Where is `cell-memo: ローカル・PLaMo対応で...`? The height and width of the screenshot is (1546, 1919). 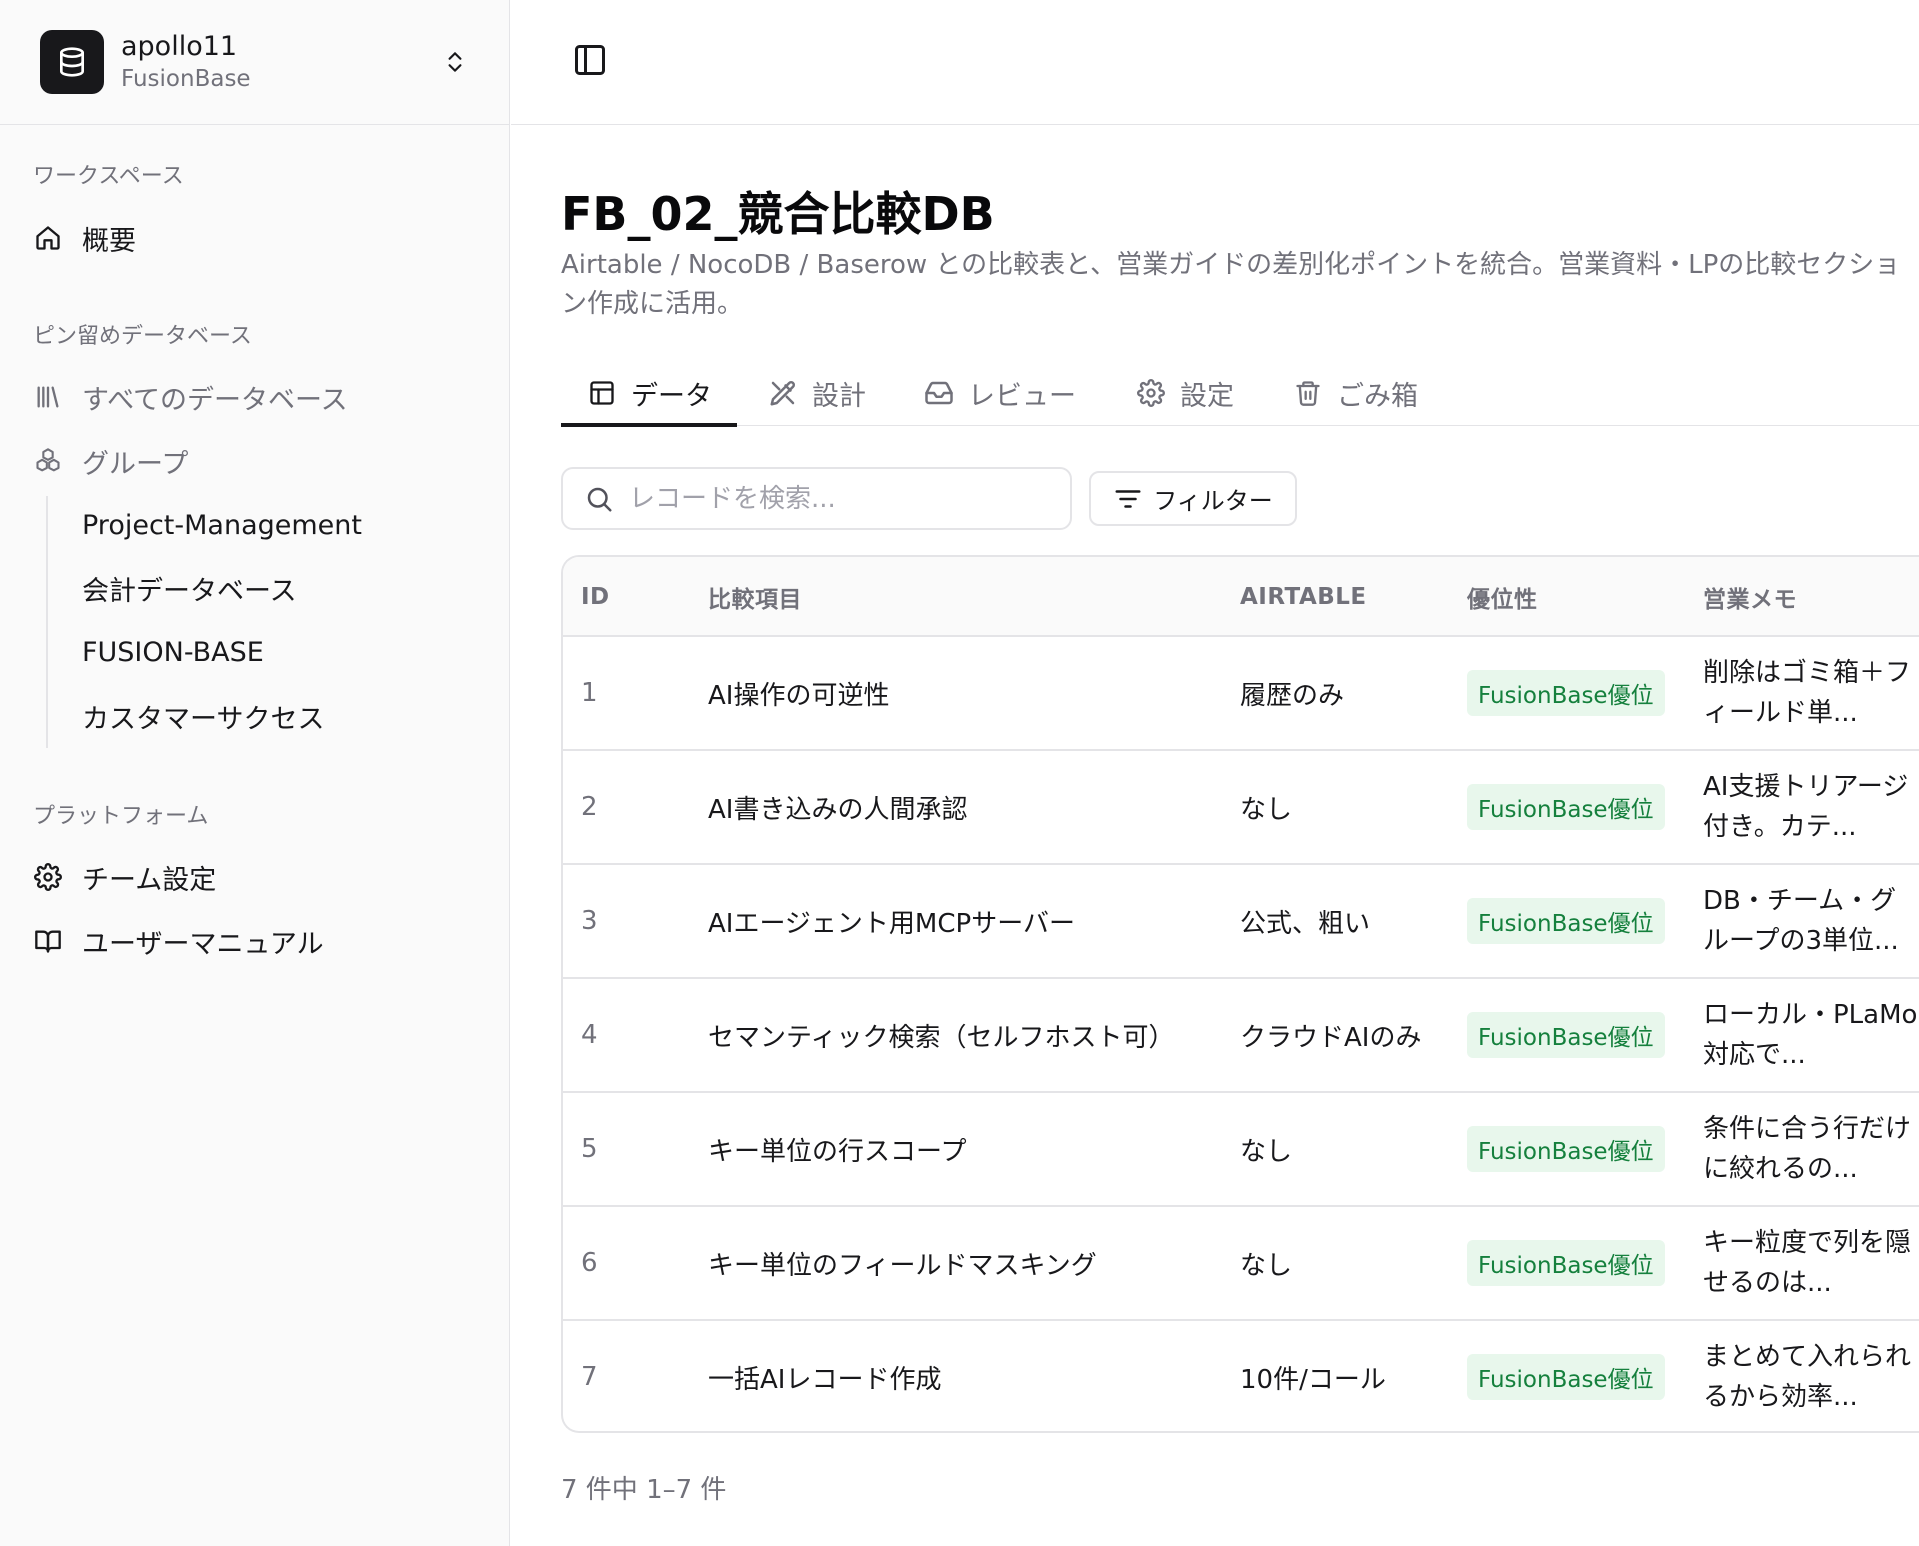 cell-memo: ローカル・PLaMo対応で... is located at coordinates (1811, 1035).